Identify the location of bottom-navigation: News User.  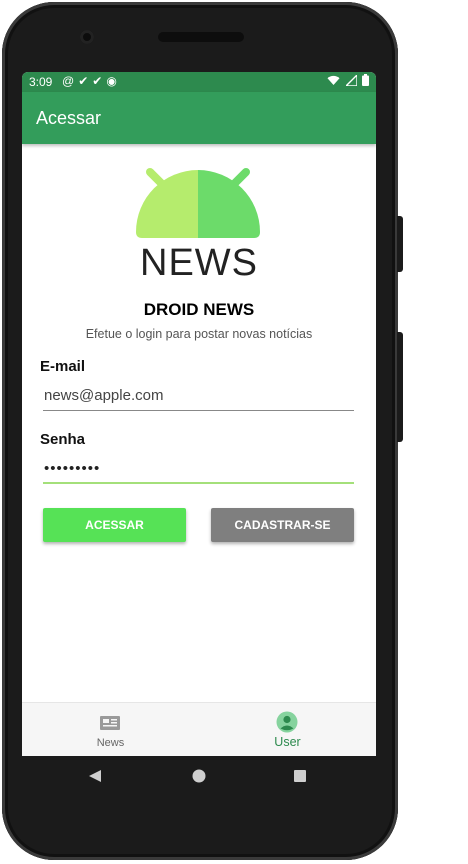
(199, 729).